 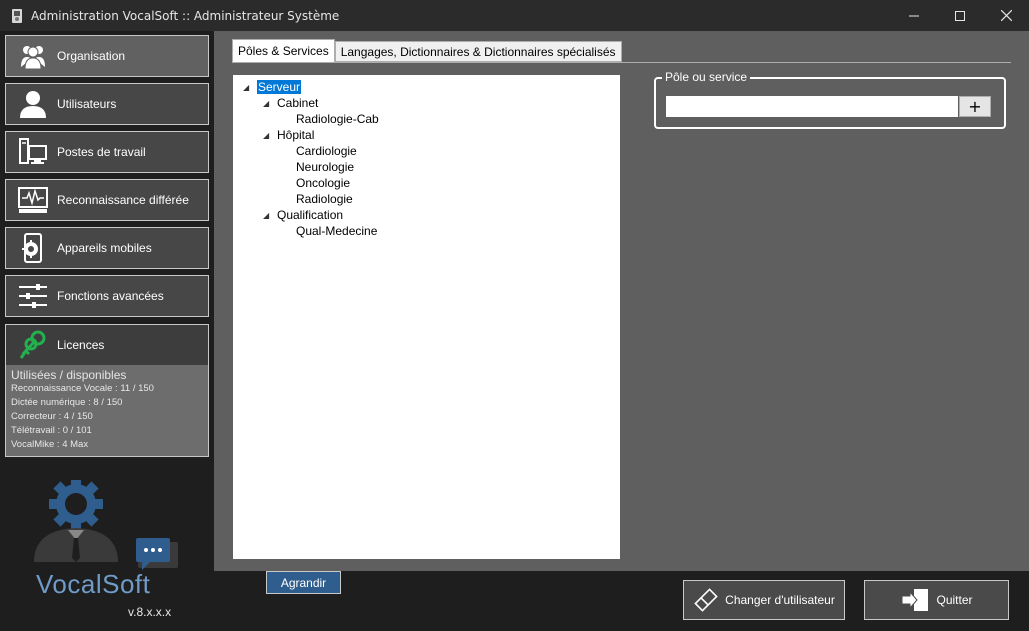 What do you see at coordinates (812, 106) in the screenshot?
I see `pole-service-input` at bounding box center [812, 106].